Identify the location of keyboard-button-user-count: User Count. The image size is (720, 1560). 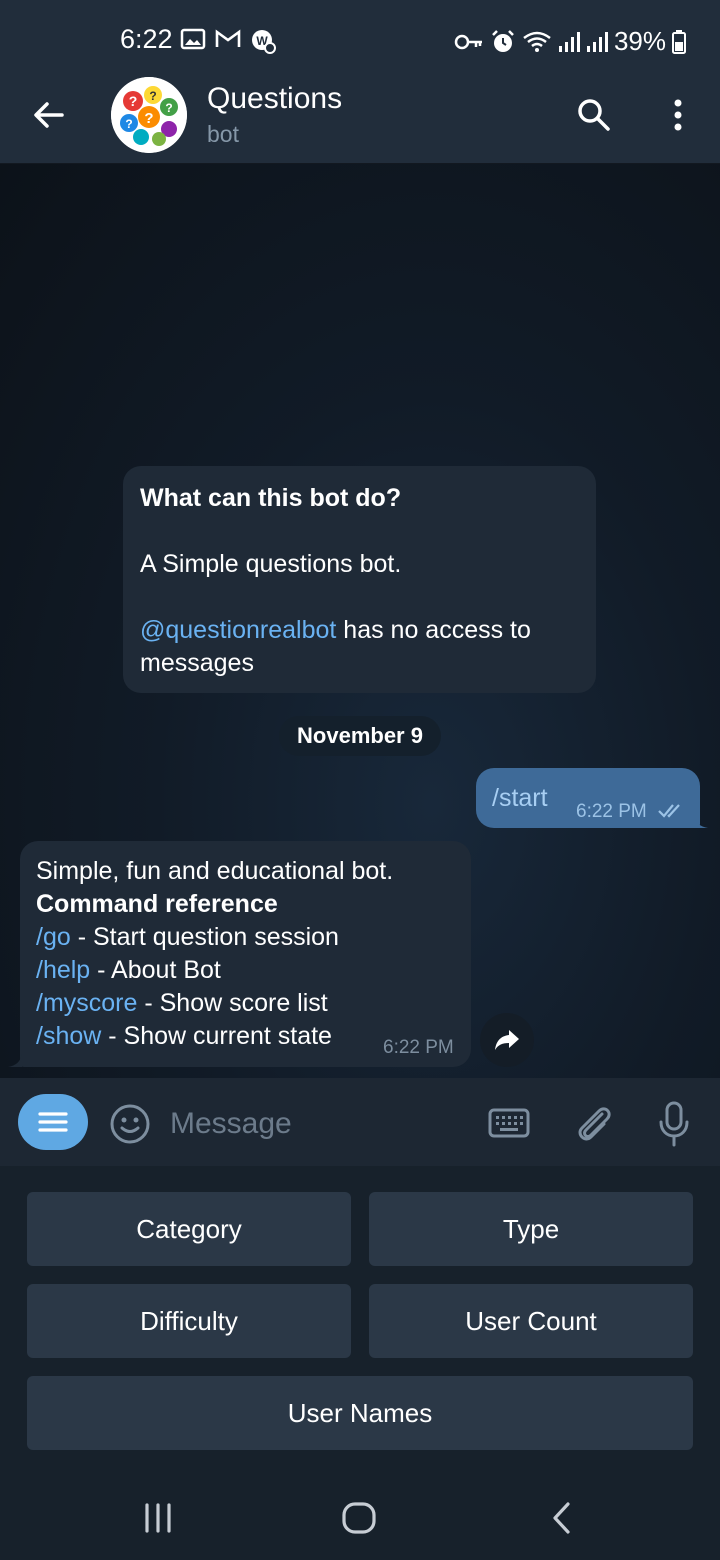
(531, 1321).